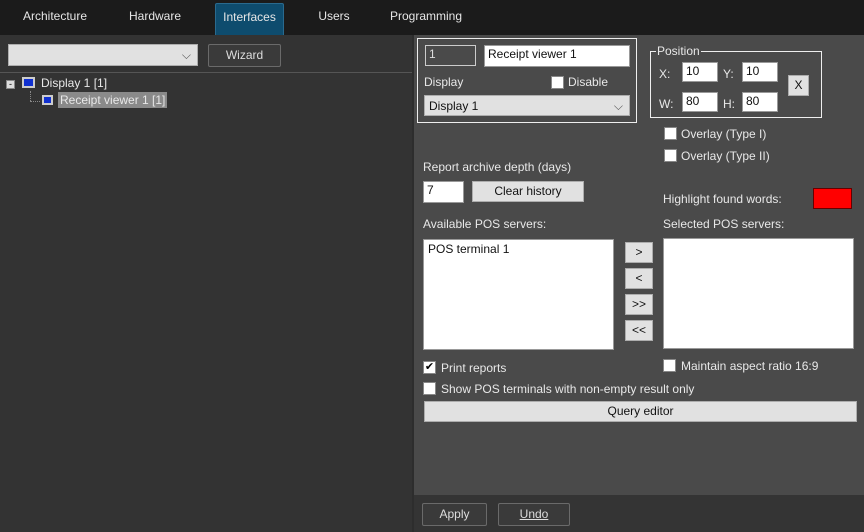  What do you see at coordinates (588, 82) in the screenshot?
I see `disable-label: Disable` at bounding box center [588, 82].